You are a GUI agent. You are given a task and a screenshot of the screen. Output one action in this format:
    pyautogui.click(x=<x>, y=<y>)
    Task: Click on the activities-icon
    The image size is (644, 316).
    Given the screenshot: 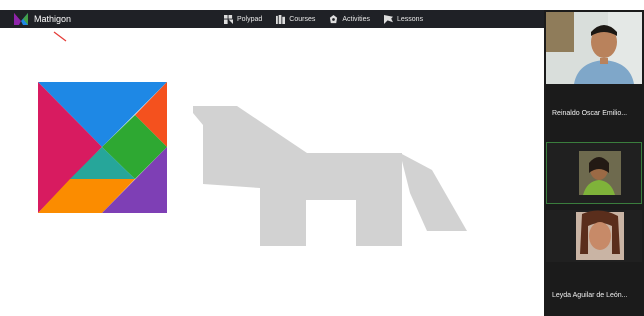 What is the action you would take?
    pyautogui.click(x=334, y=18)
    